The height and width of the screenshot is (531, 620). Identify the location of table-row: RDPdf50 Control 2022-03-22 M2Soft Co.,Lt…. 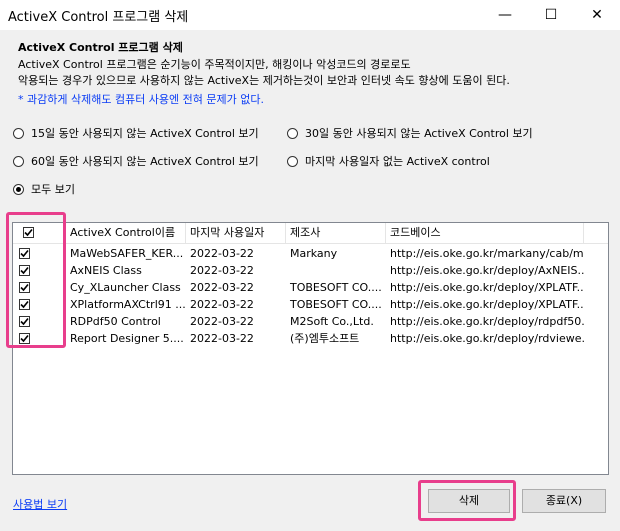
(310, 321).